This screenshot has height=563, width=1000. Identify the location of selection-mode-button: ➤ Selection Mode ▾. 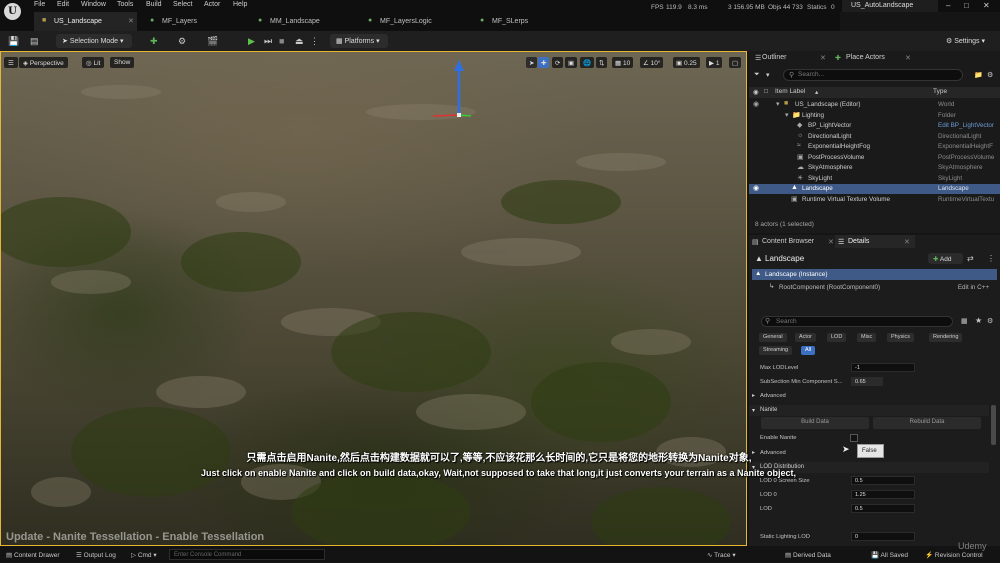
(94, 41).